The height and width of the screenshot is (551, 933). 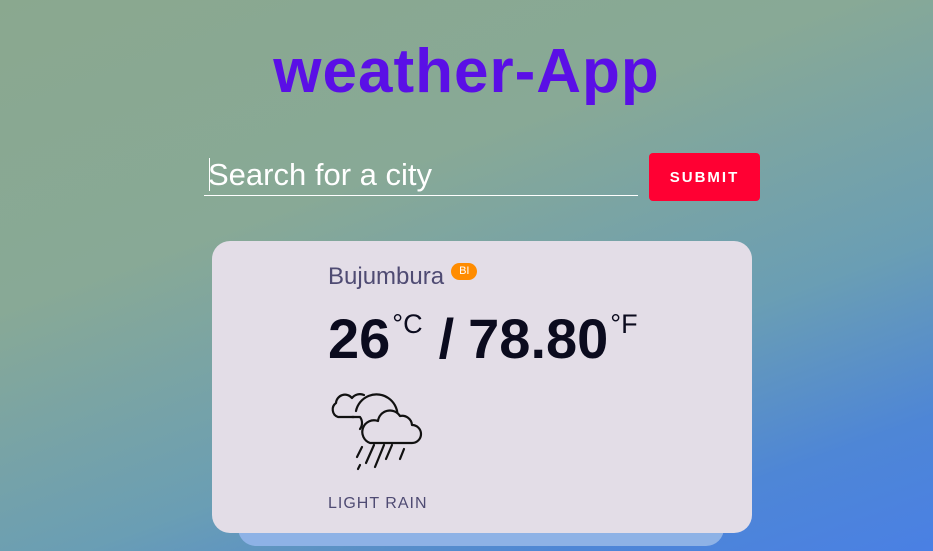 What do you see at coordinates (624, 324) in the screenshot?
I see `unit-fahrenheit: °F` at bounding box center [624, 324].